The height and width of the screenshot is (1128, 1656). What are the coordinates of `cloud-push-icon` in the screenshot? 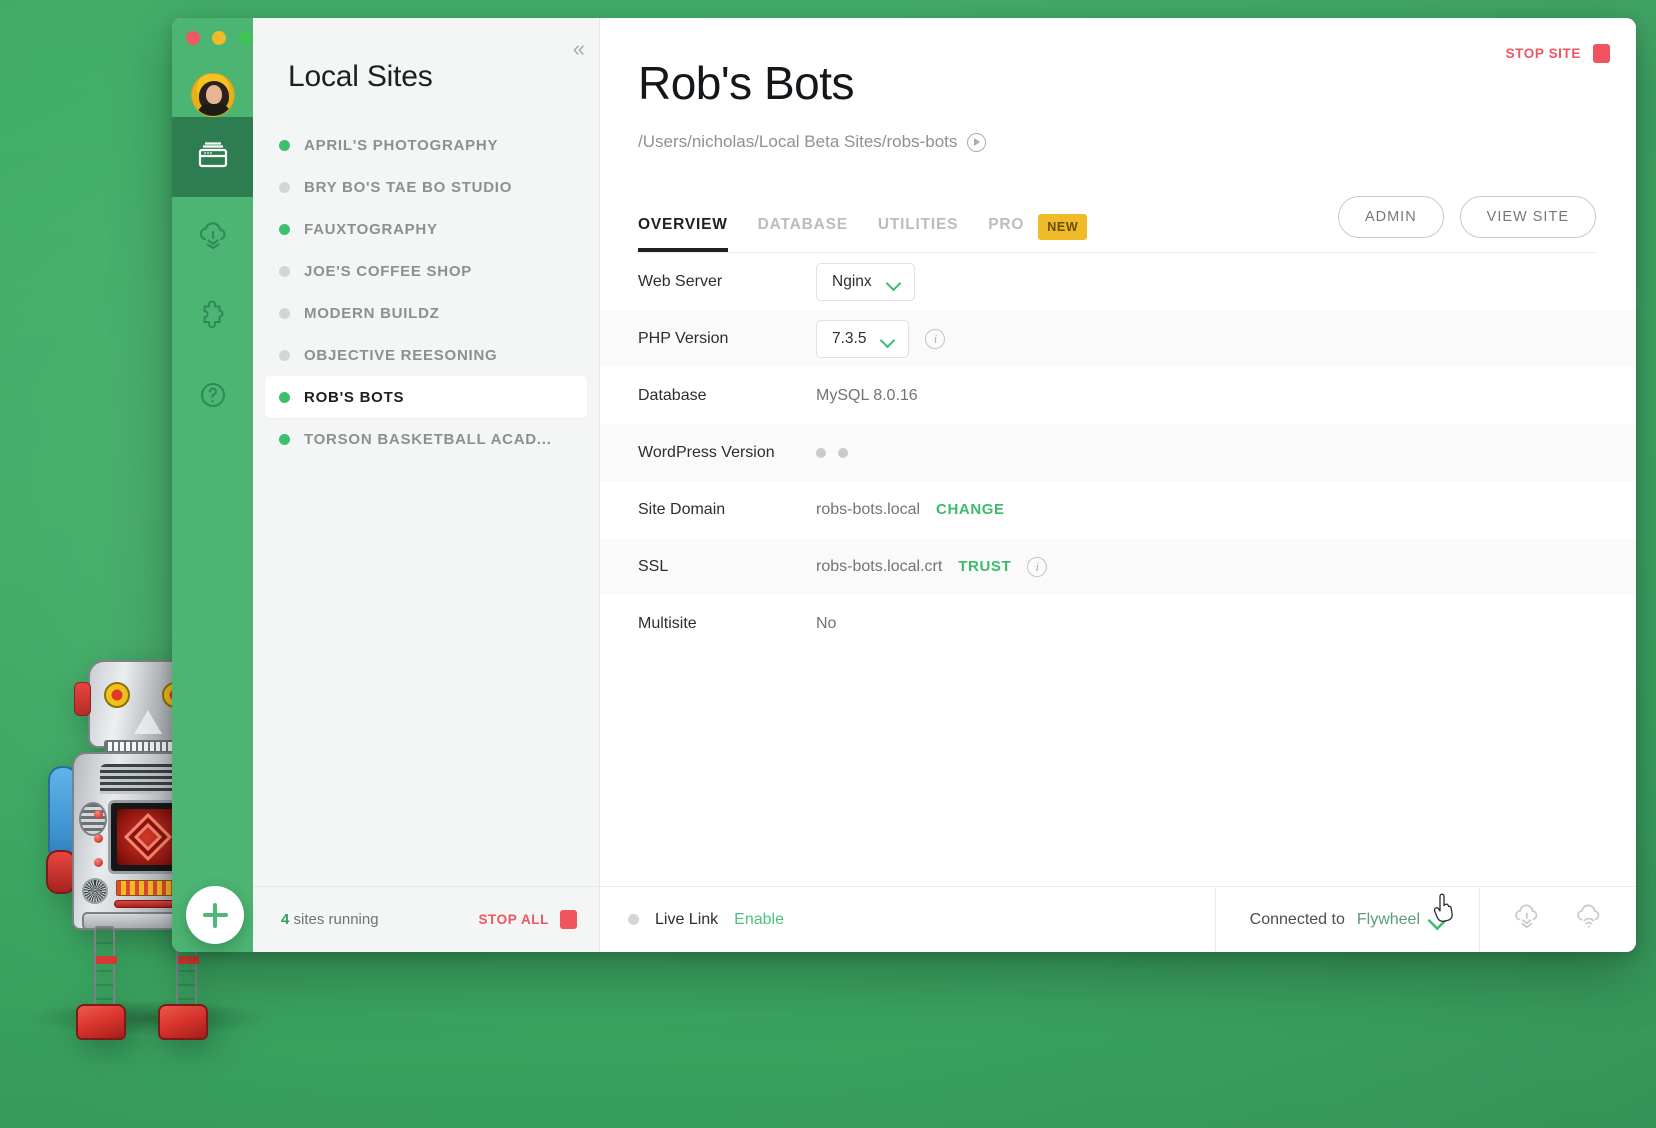 It's located at (1589, 919).